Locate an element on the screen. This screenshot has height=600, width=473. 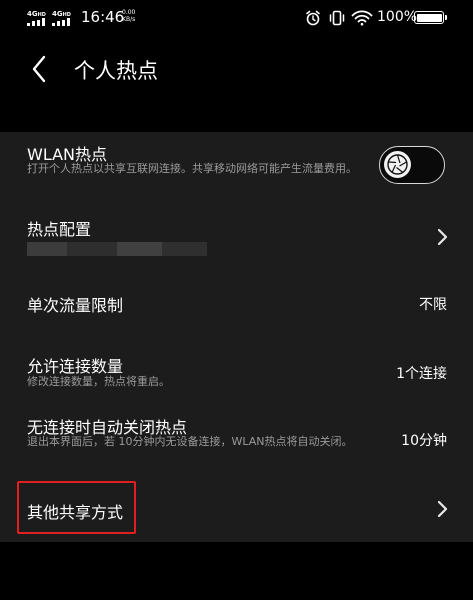
highlight-box is located at coordinates (76, 507).